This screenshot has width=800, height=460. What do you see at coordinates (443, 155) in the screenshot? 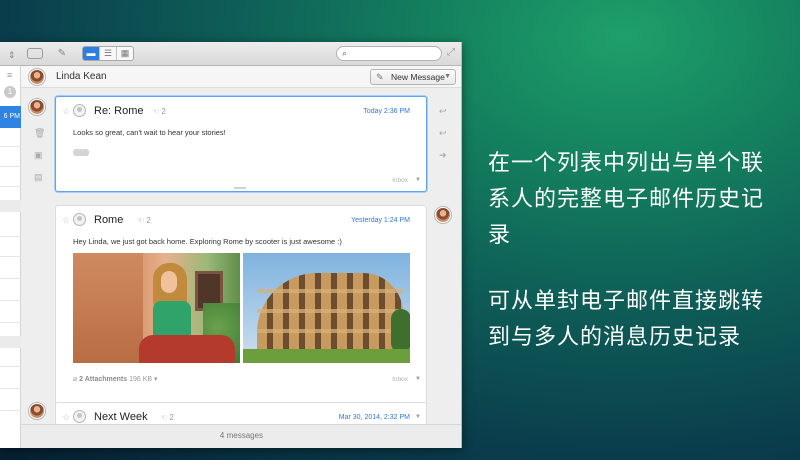
I see `forward-icon: ➜` at bounding box center [443, 155].